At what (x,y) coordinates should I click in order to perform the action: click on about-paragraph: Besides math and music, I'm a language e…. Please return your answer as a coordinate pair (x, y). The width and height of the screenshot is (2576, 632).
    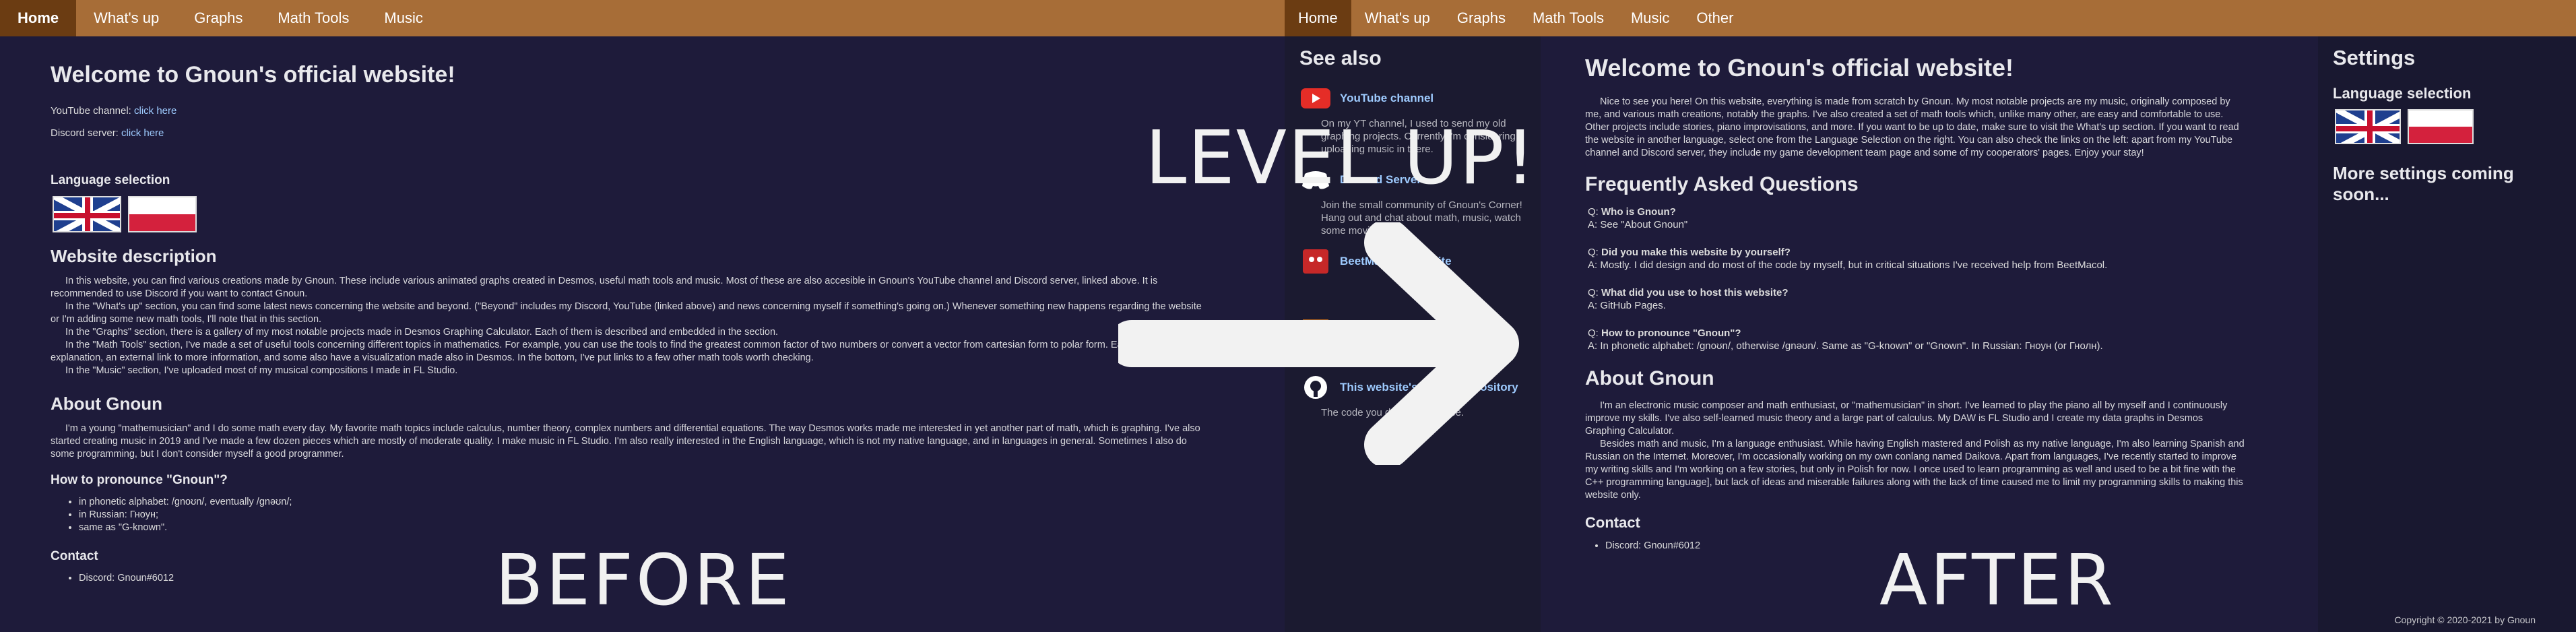
    Looking at the image, I should click on (1915, 470).